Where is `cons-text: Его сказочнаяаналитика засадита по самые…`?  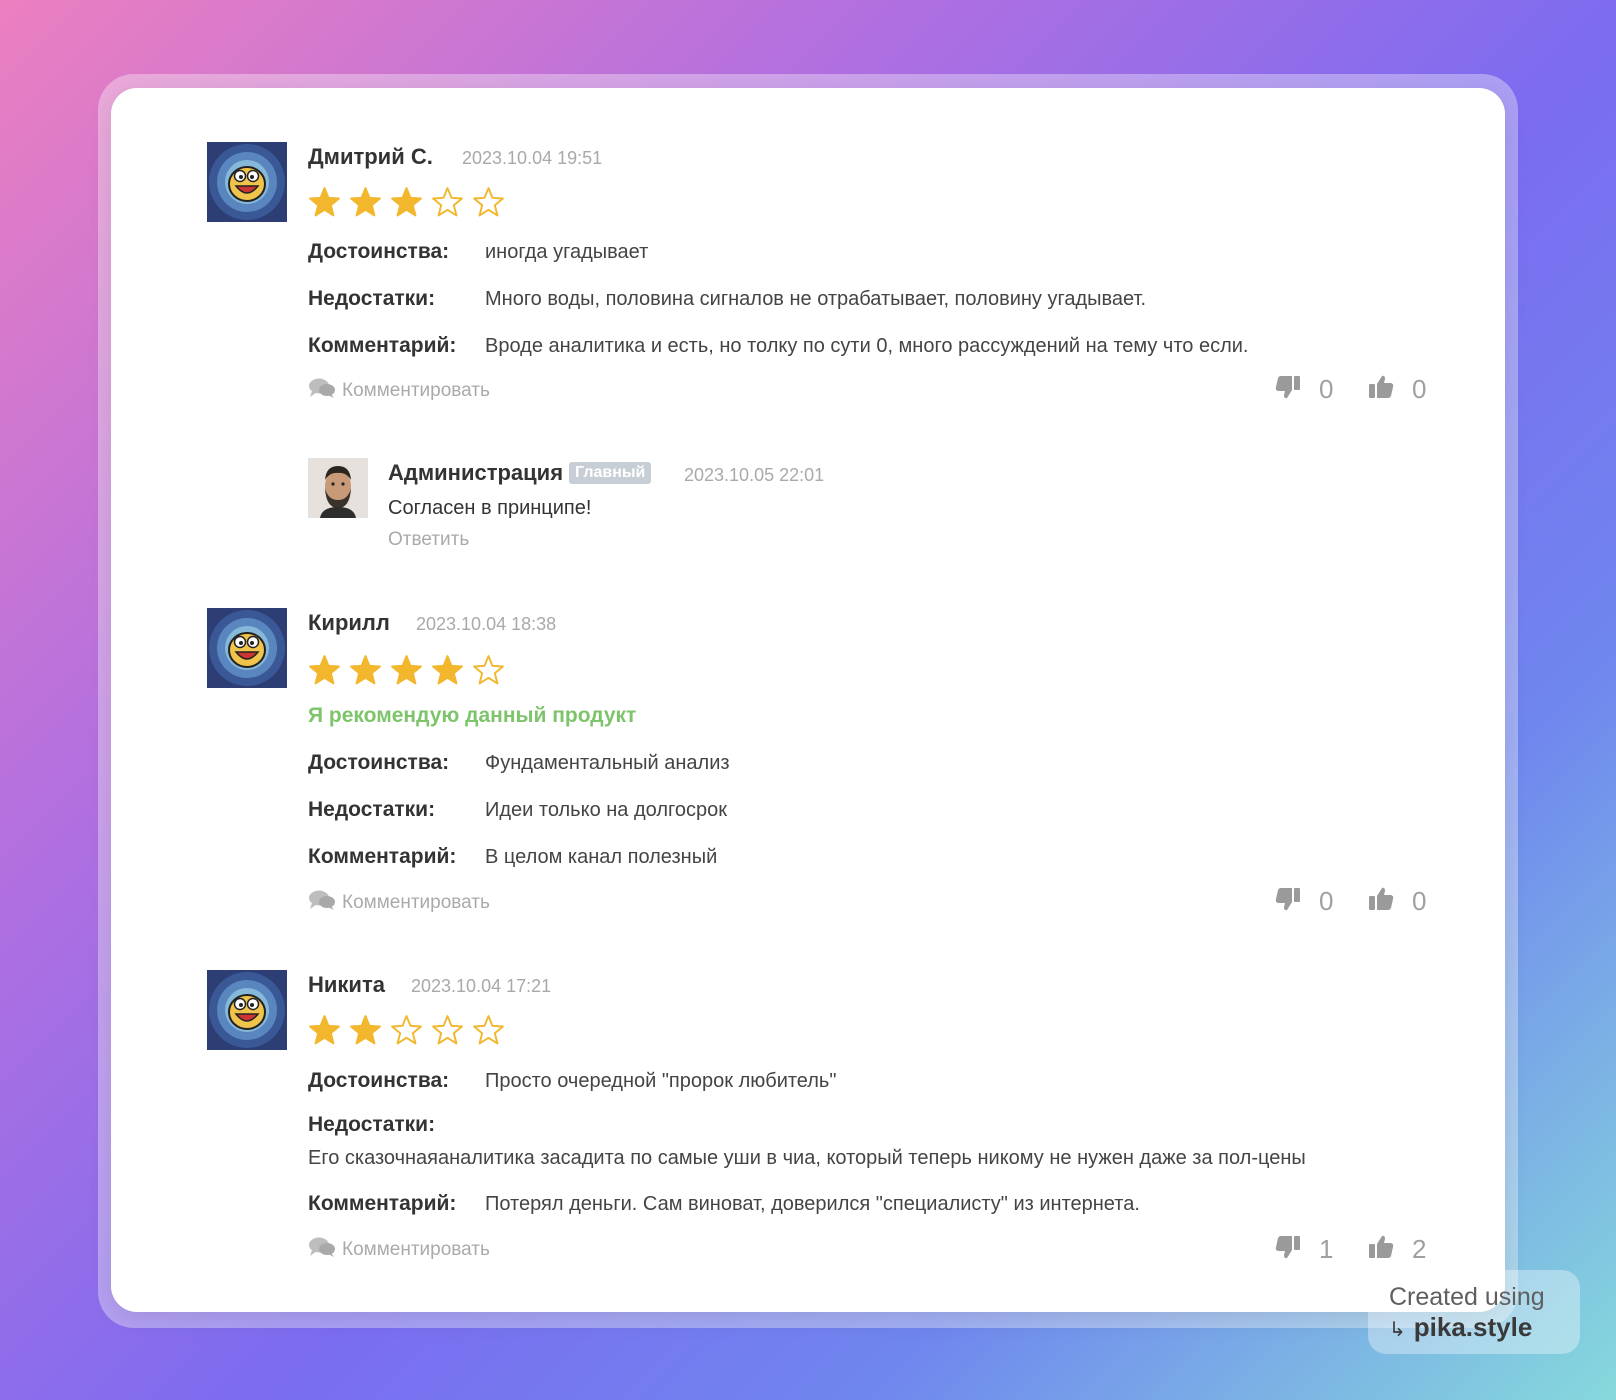 cons-text: Его сказочнаяаналитика засадита по самые… is located at coordinates (807, 1158).